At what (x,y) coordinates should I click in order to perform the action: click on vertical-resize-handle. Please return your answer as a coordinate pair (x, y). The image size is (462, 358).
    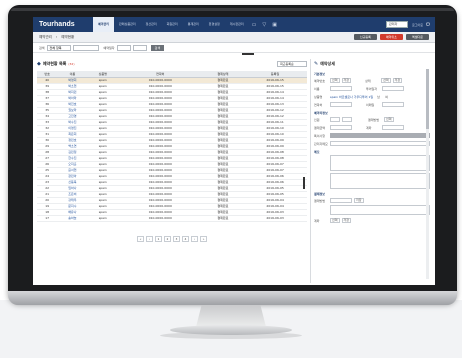
    Looking at the image, I should click on (304, 183).